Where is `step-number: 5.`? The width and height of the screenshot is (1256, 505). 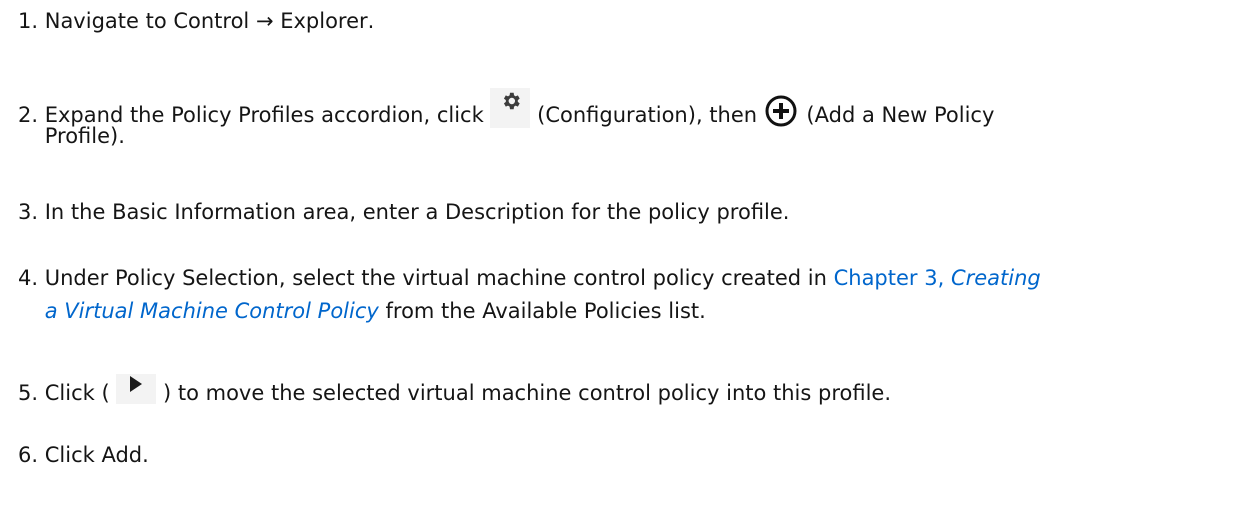
step-number: 5. is located at coordinates (28, 393).